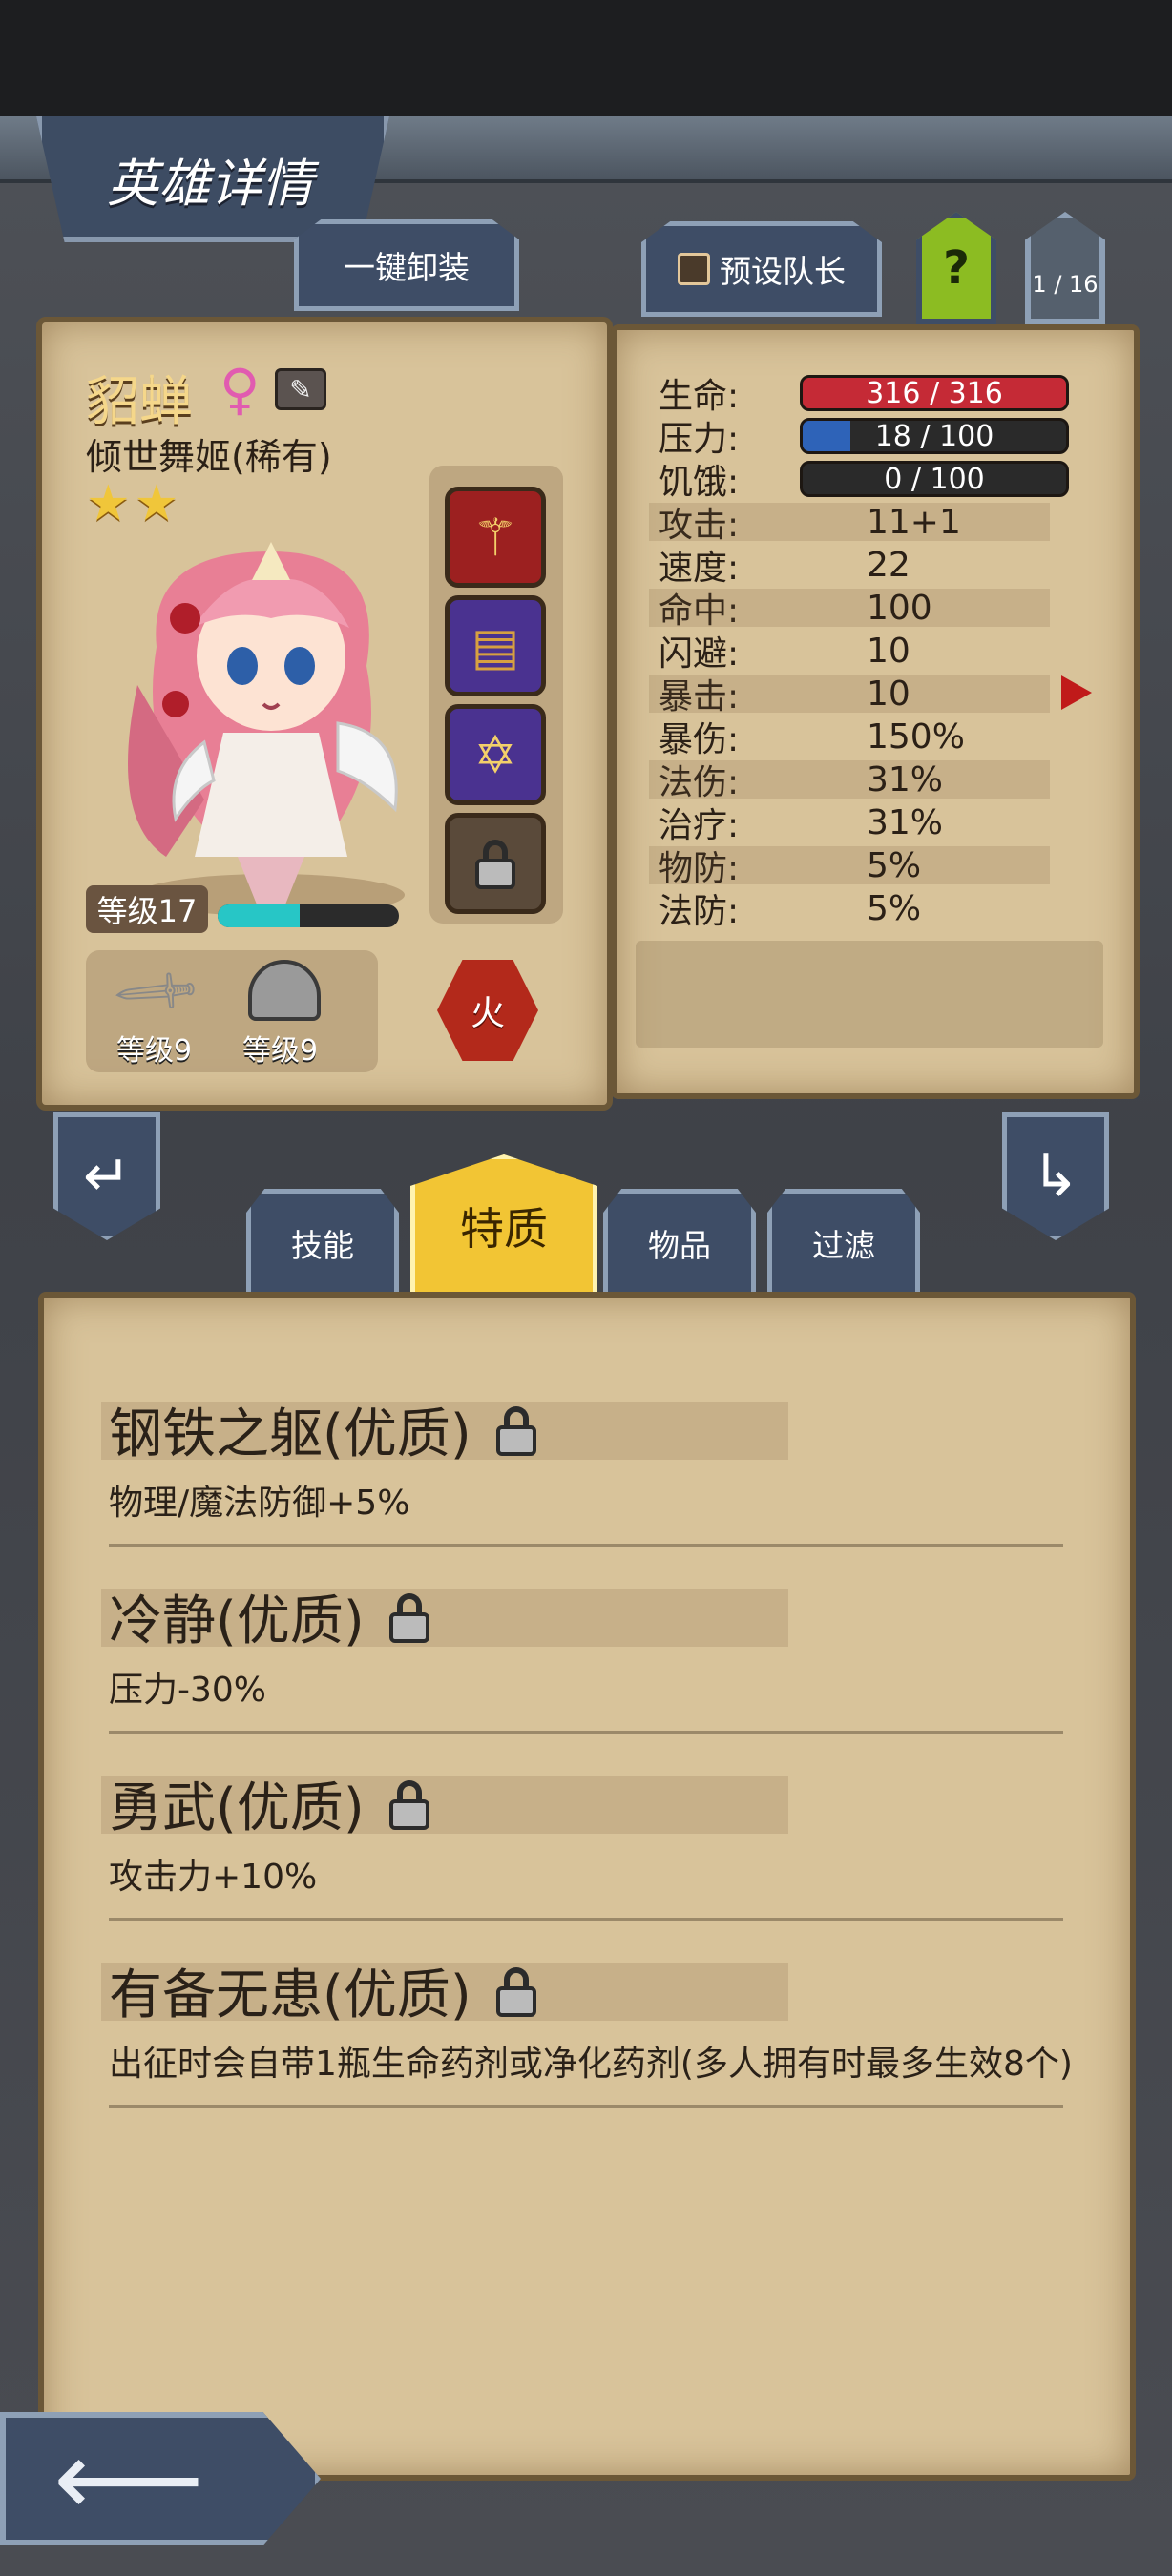 This screenshot has height=2576, width=1172. I want to click on tab-label: 过滤, so click(843, 1245).